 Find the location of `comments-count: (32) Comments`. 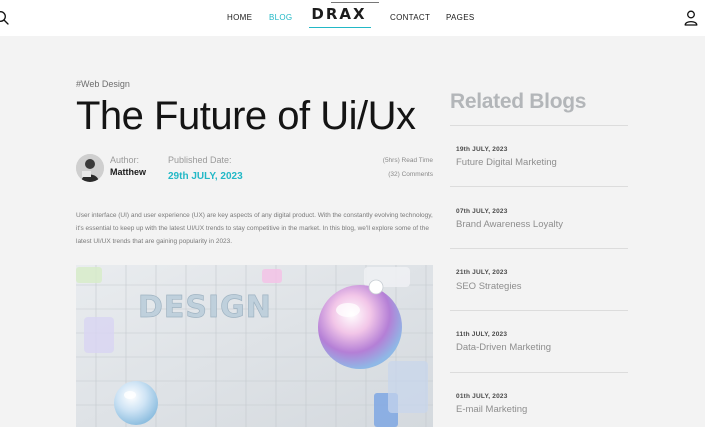

comments-count: (32) Comments is located at coordinates (410, 174).